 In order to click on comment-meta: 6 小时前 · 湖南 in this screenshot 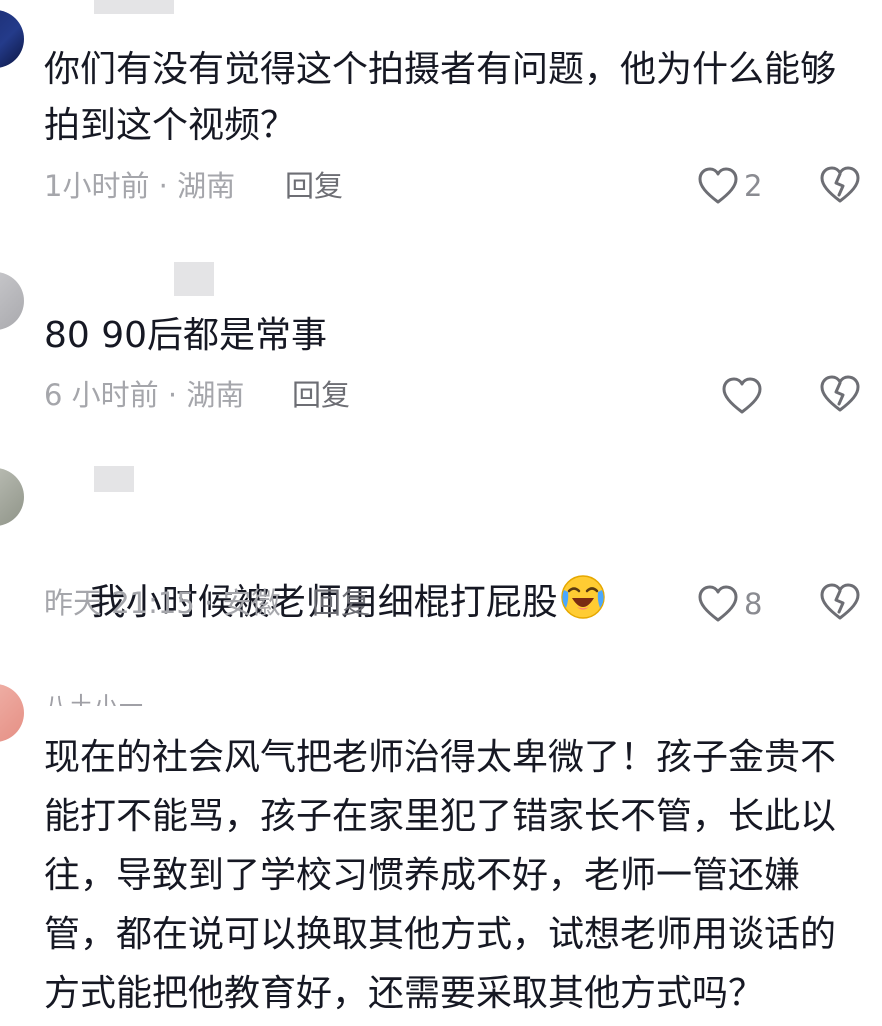, I will do `click(144, 395)`.